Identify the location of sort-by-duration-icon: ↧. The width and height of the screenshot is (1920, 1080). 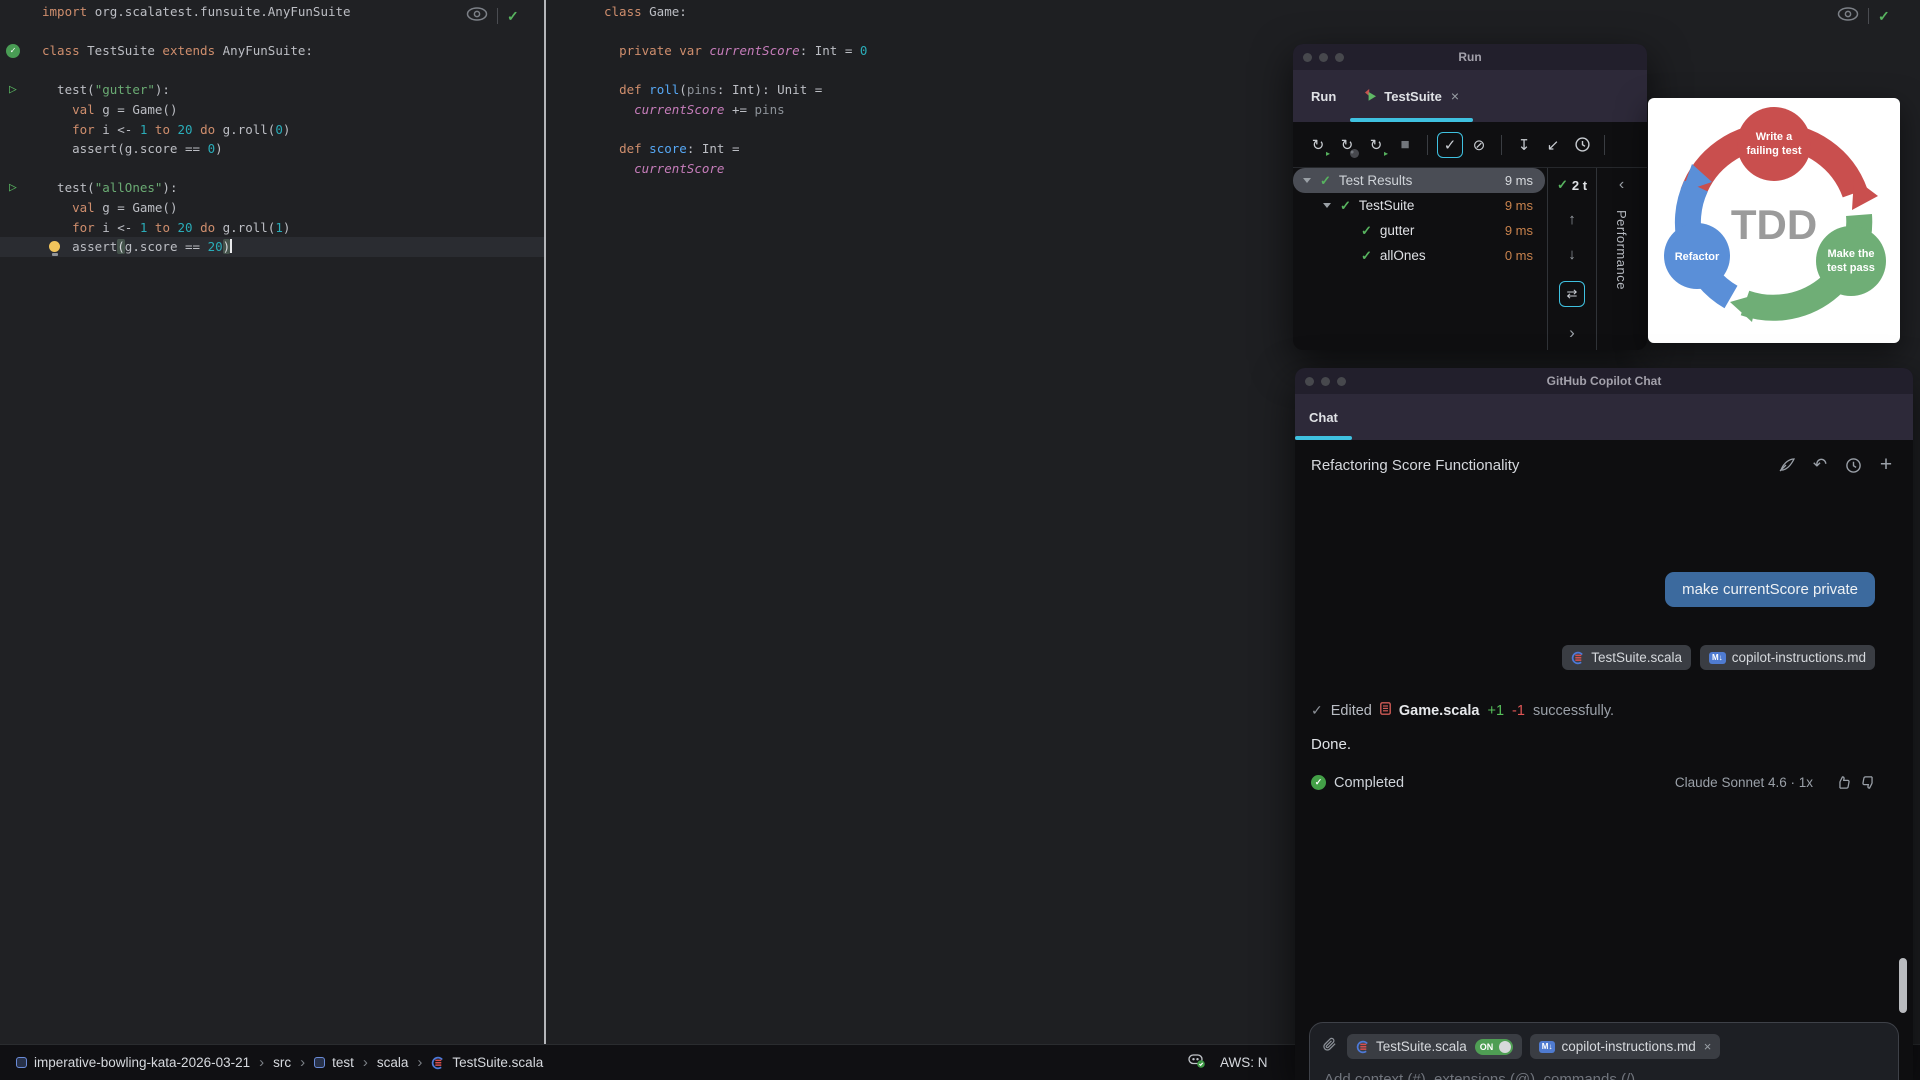
(1524, 145).